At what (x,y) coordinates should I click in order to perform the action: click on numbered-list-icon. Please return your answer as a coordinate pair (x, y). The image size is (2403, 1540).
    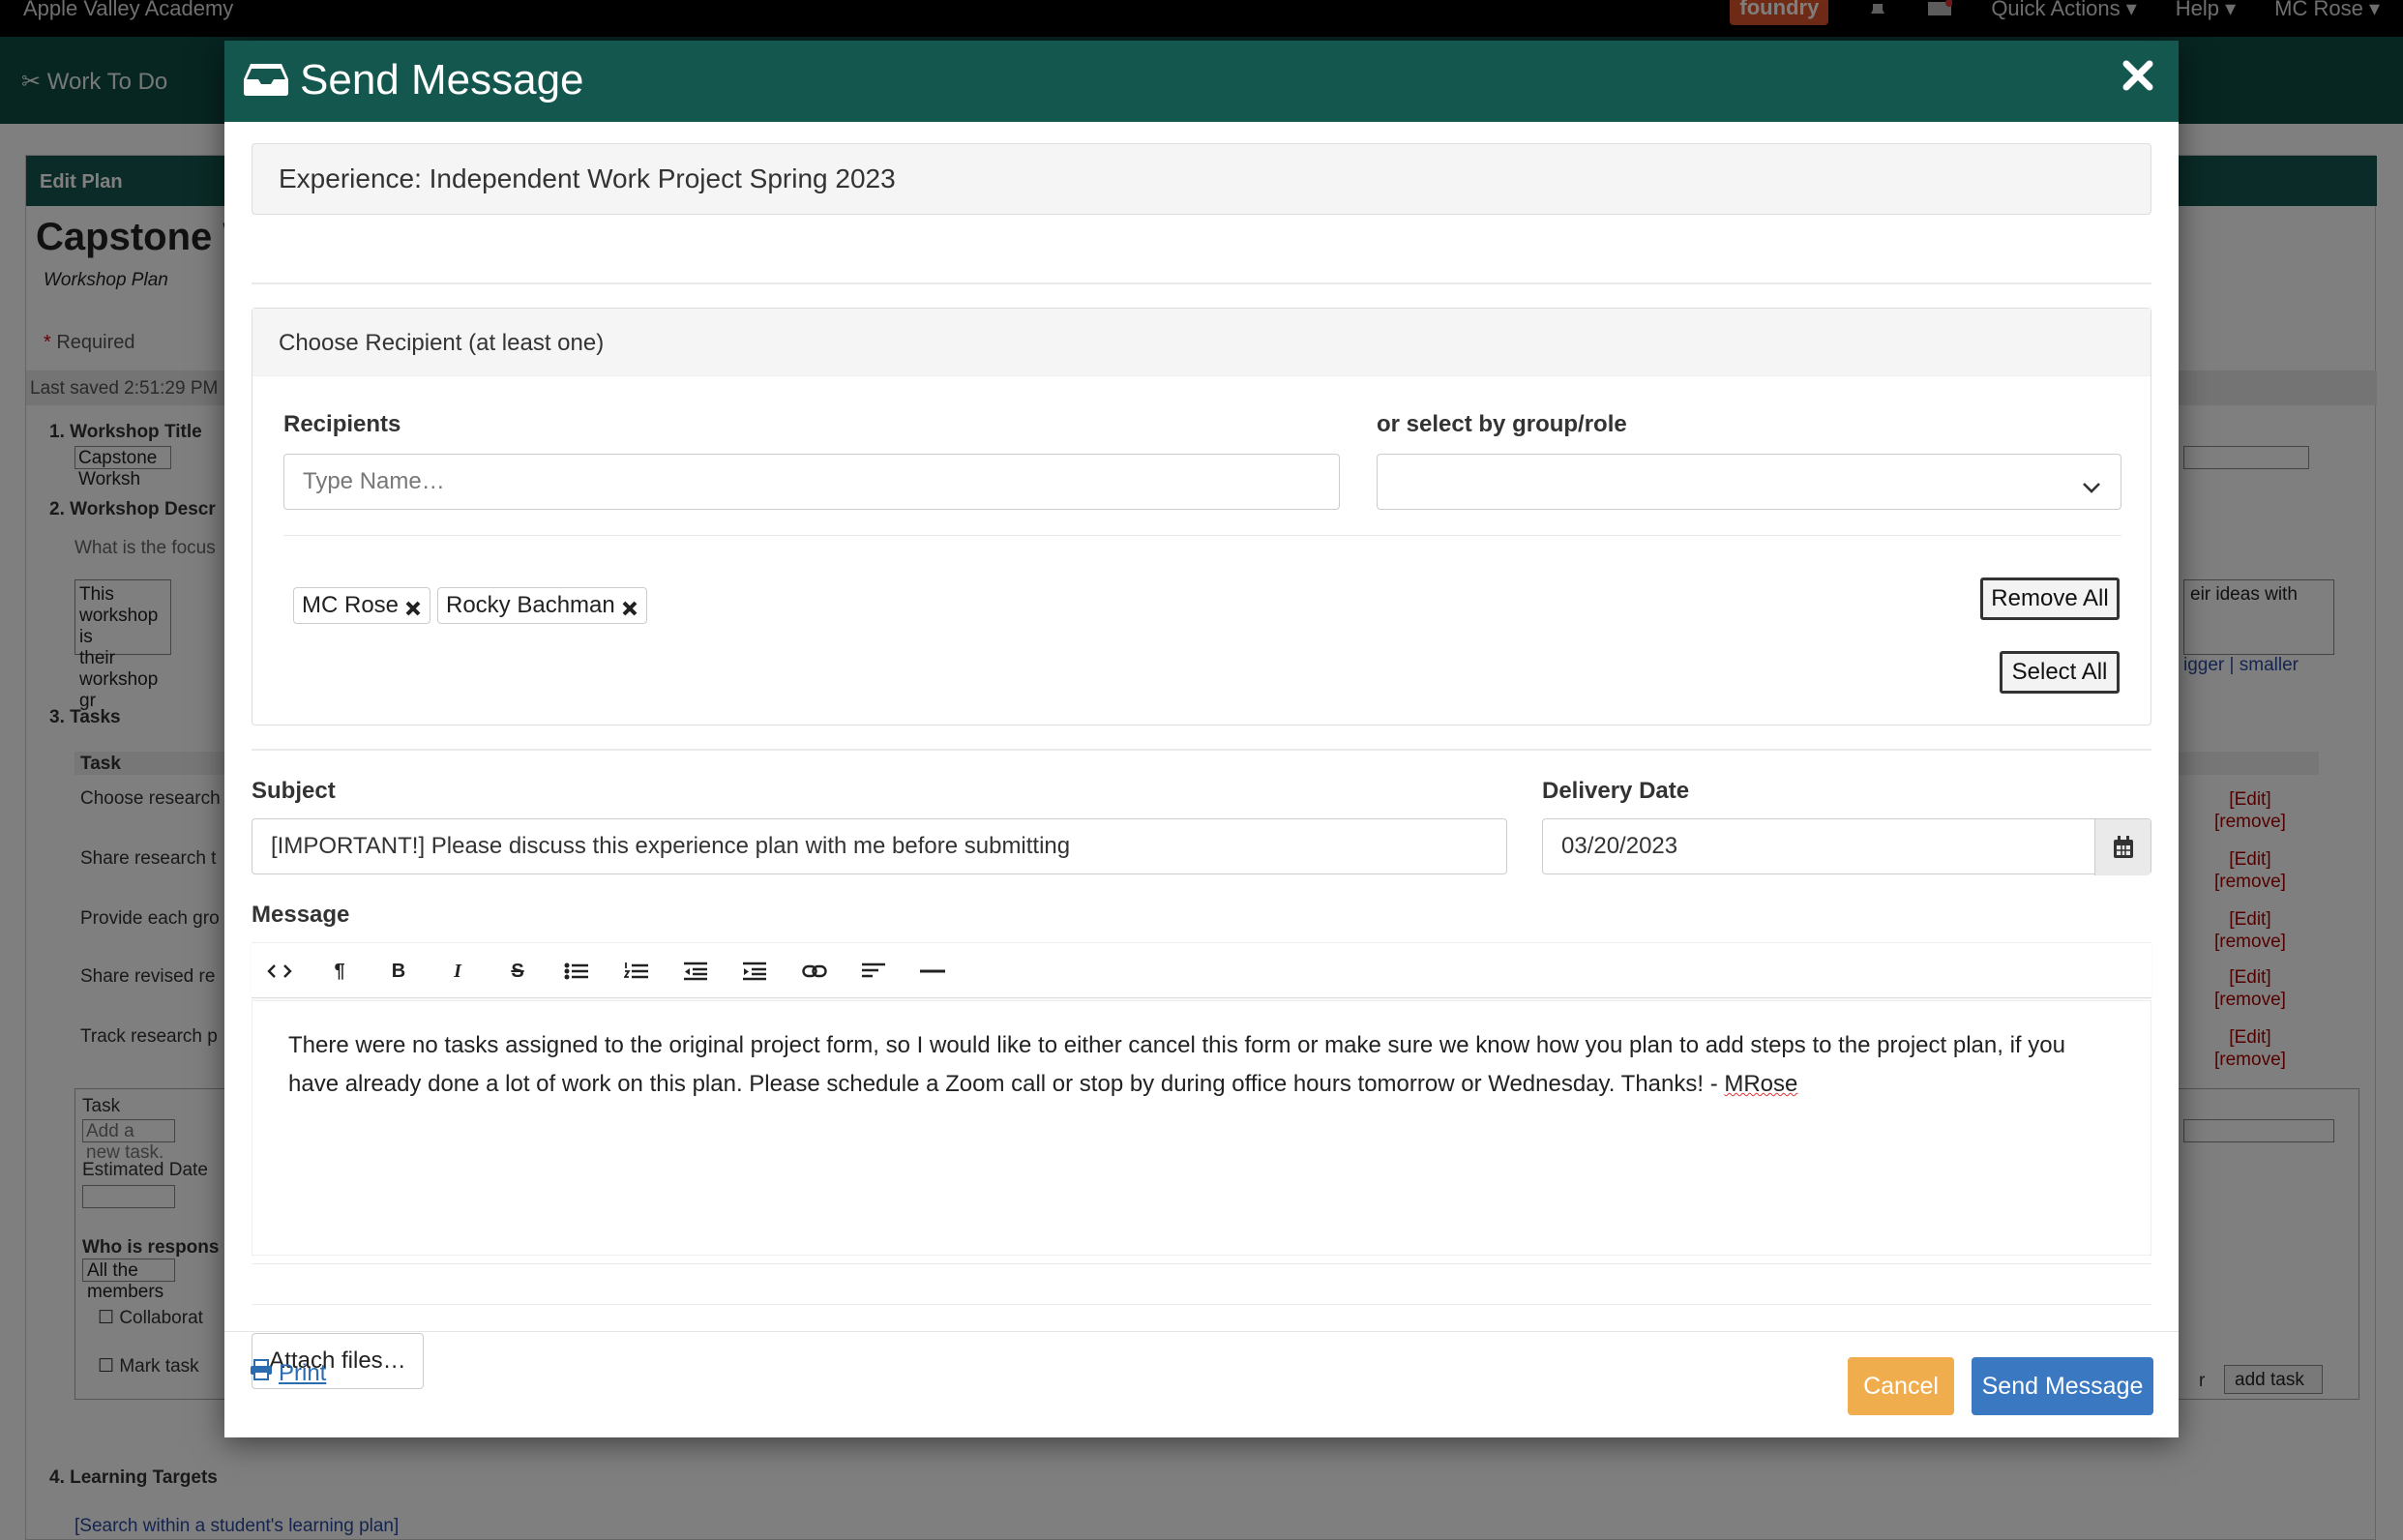
    Looking at the image, I should click on (636, 971).